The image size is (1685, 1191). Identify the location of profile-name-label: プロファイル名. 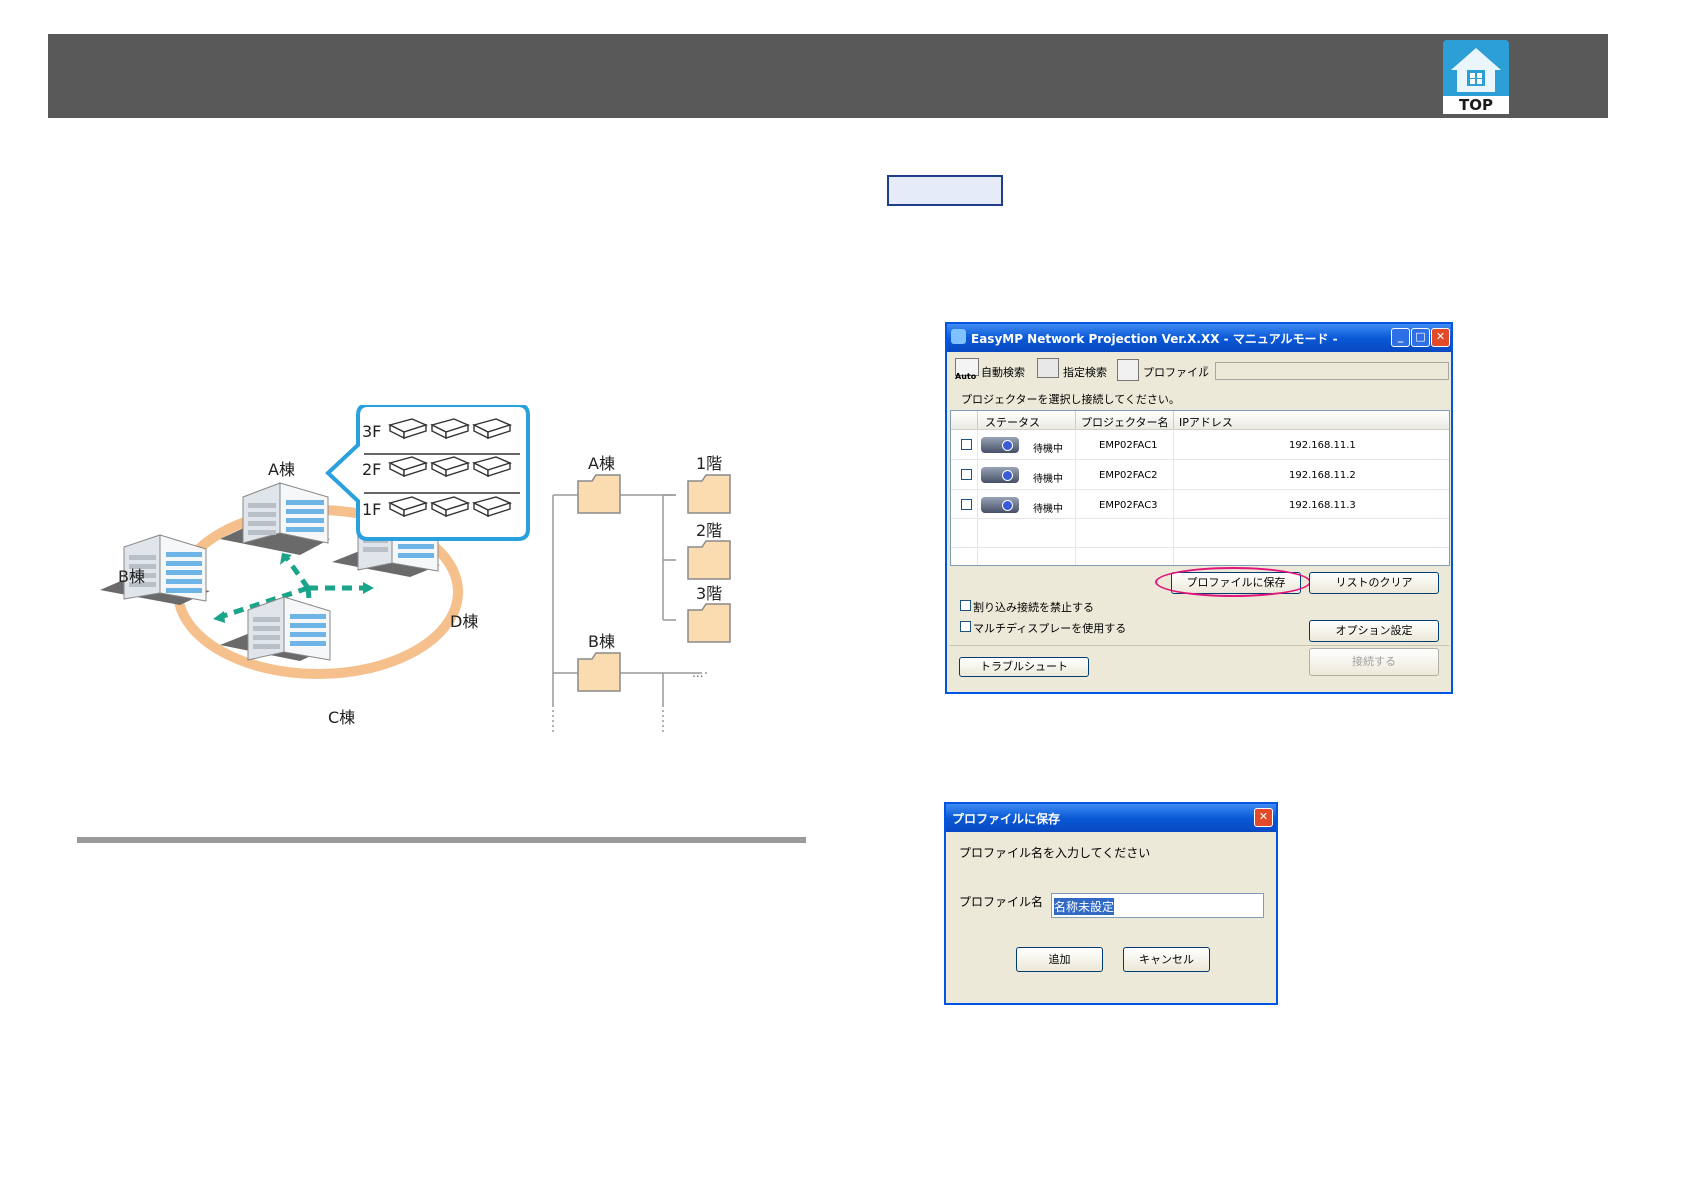
(1001, 902).